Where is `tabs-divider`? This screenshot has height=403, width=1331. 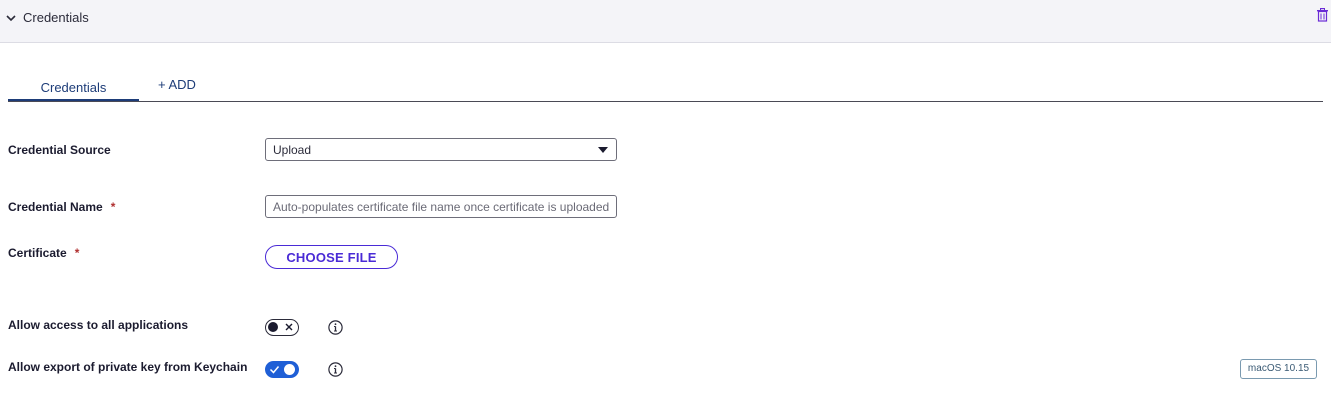 tabs-divider is located at coordinates (665, 101).